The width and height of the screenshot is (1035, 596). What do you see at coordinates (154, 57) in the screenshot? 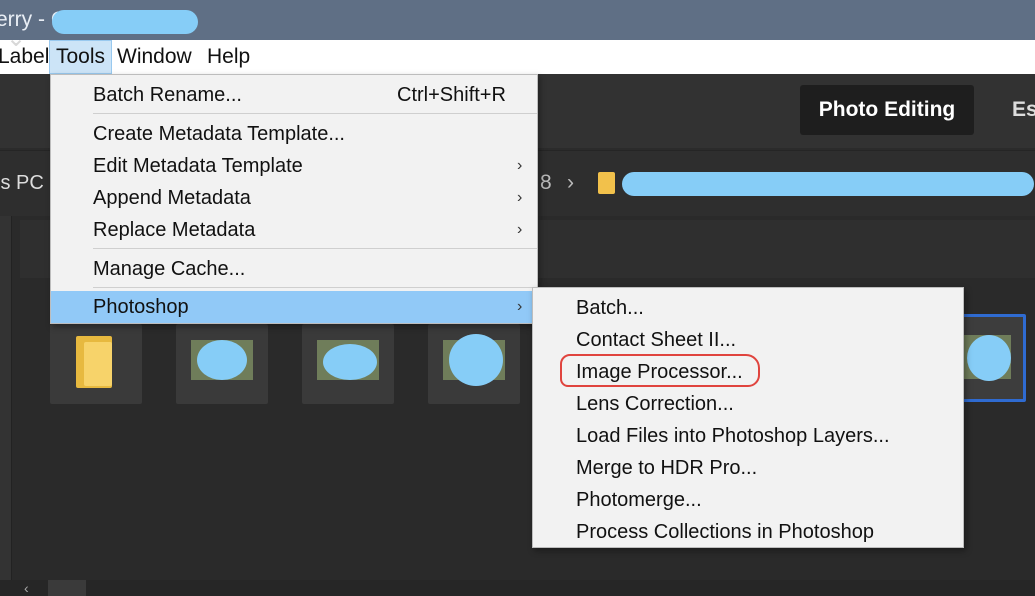
I see `menu-window: Window` at bounding box center [154, 57].